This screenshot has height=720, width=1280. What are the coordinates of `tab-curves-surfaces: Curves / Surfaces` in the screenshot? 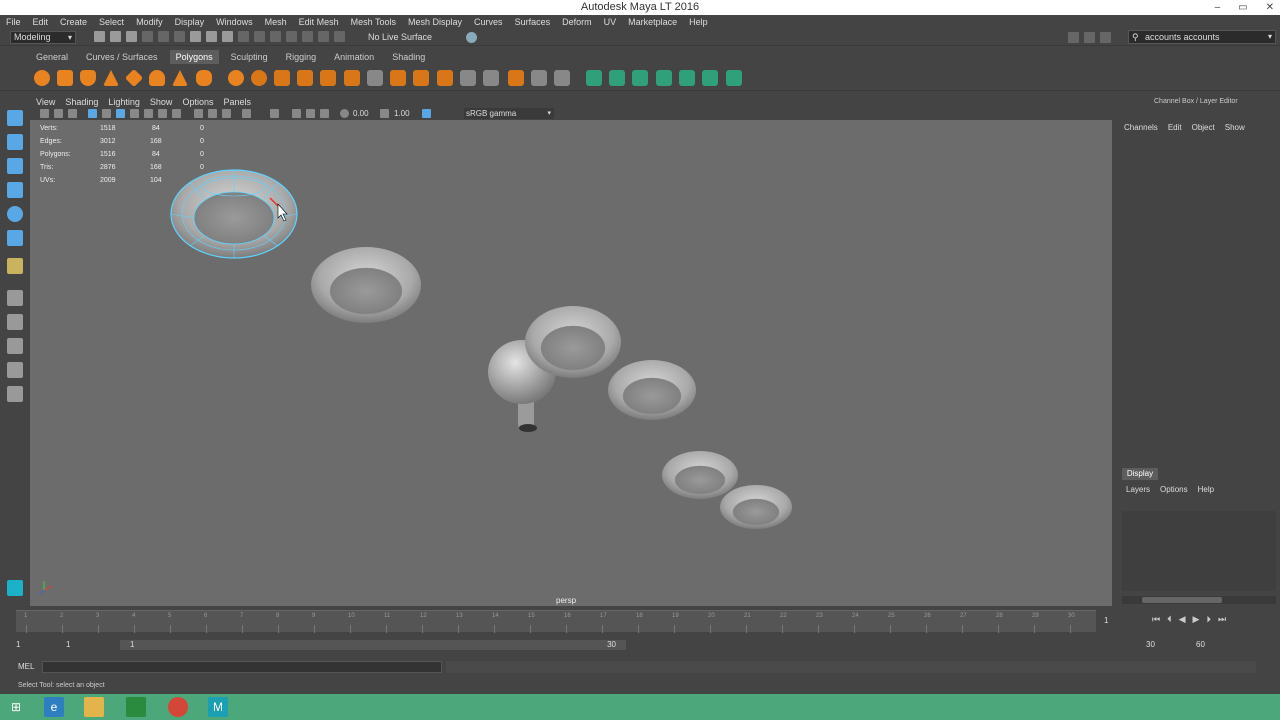 It's located at (122, 57).